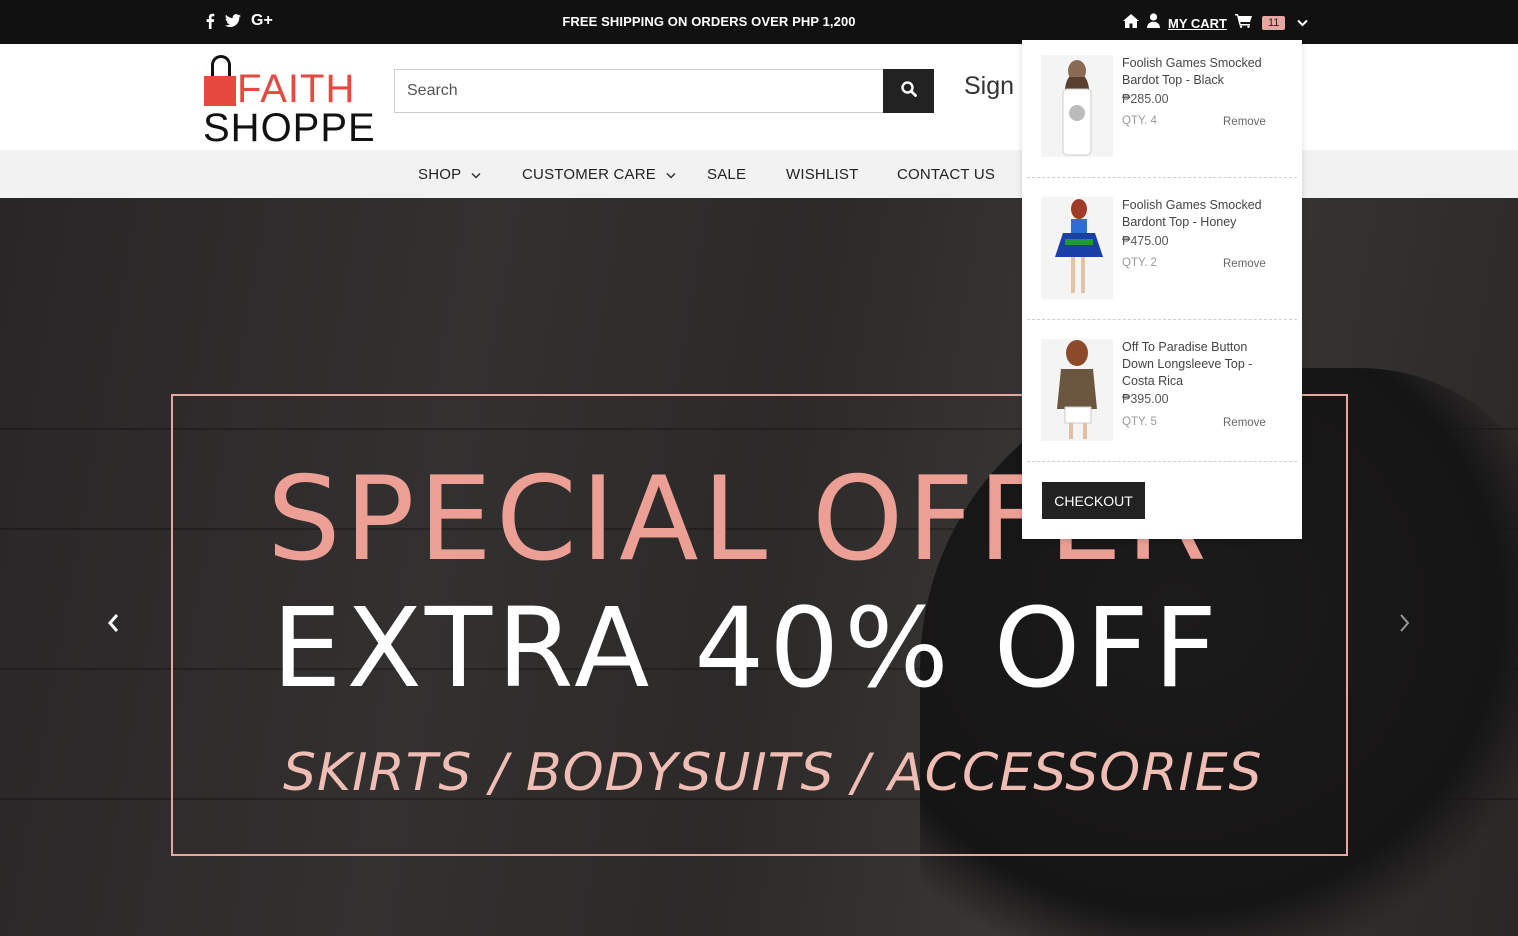 The height and width of the screenshot is (936, 1518). I want to click on chevron-right-icon, so click(1405, 625).